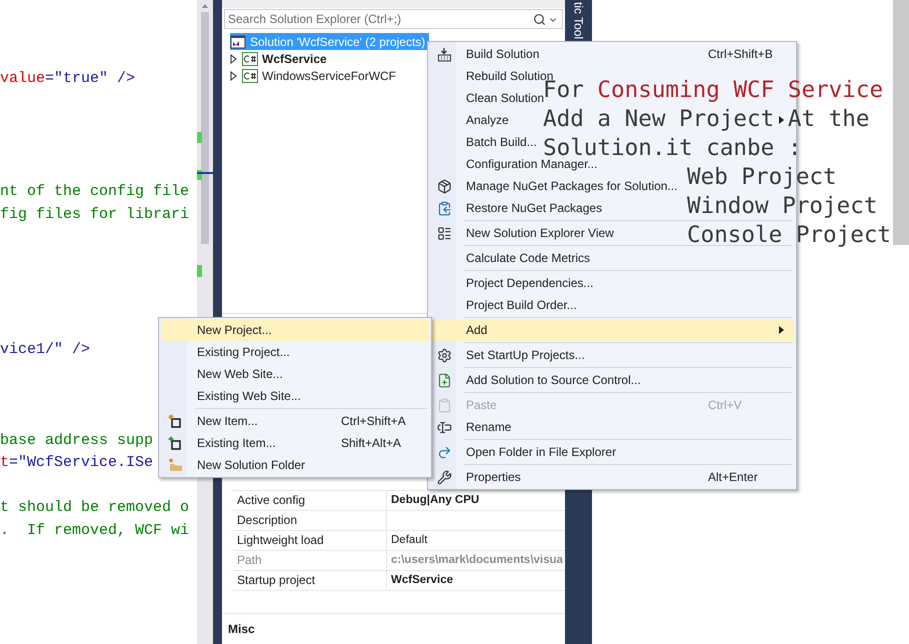 The width and height of the screenshot is (909, 644). I want to click on menu-item: Analyze, so click(487, 120).